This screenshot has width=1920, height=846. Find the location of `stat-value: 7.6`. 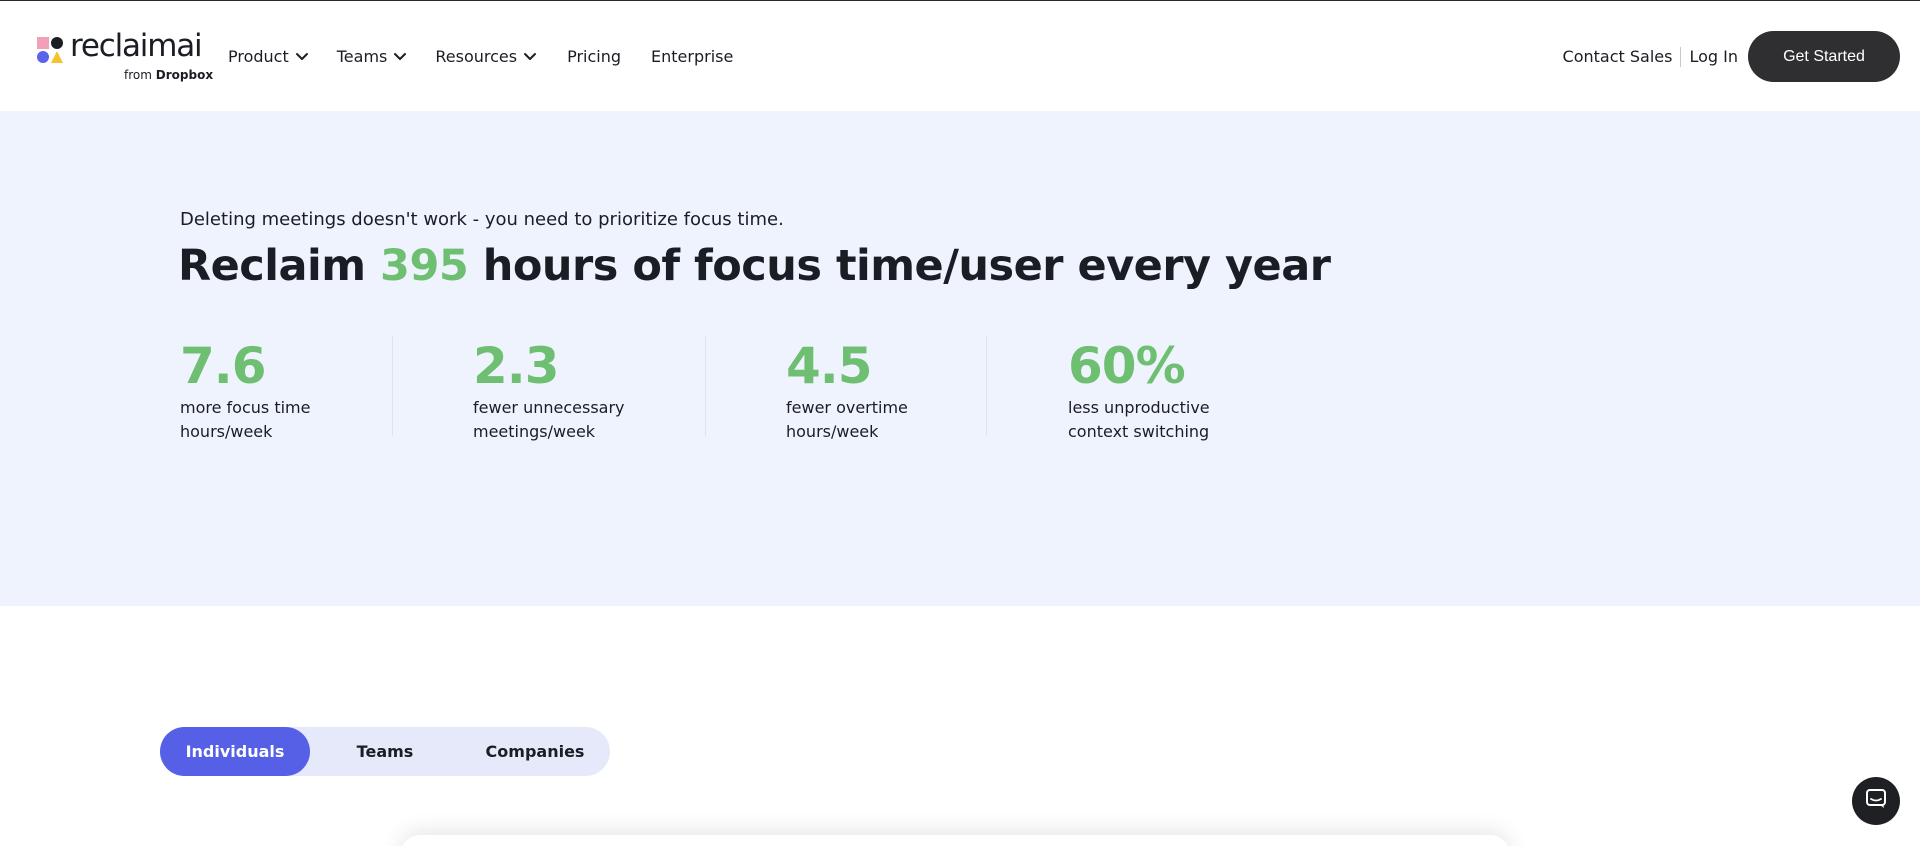

stat-value: 7.6 is located at coordinates (223, 366).